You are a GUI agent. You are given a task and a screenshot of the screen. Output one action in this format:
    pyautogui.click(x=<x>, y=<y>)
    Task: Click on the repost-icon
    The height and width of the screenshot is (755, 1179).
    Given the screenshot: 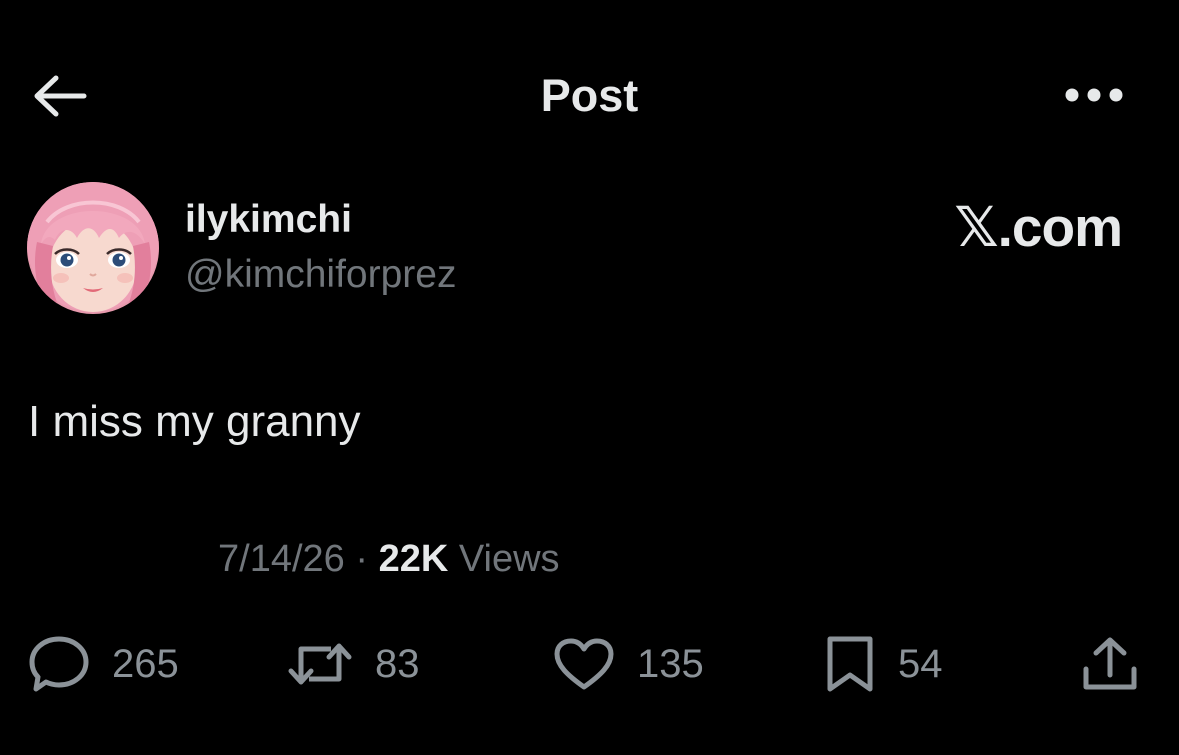 What is the action you would take?
    pyautogui.click(x=320, y=664)
    